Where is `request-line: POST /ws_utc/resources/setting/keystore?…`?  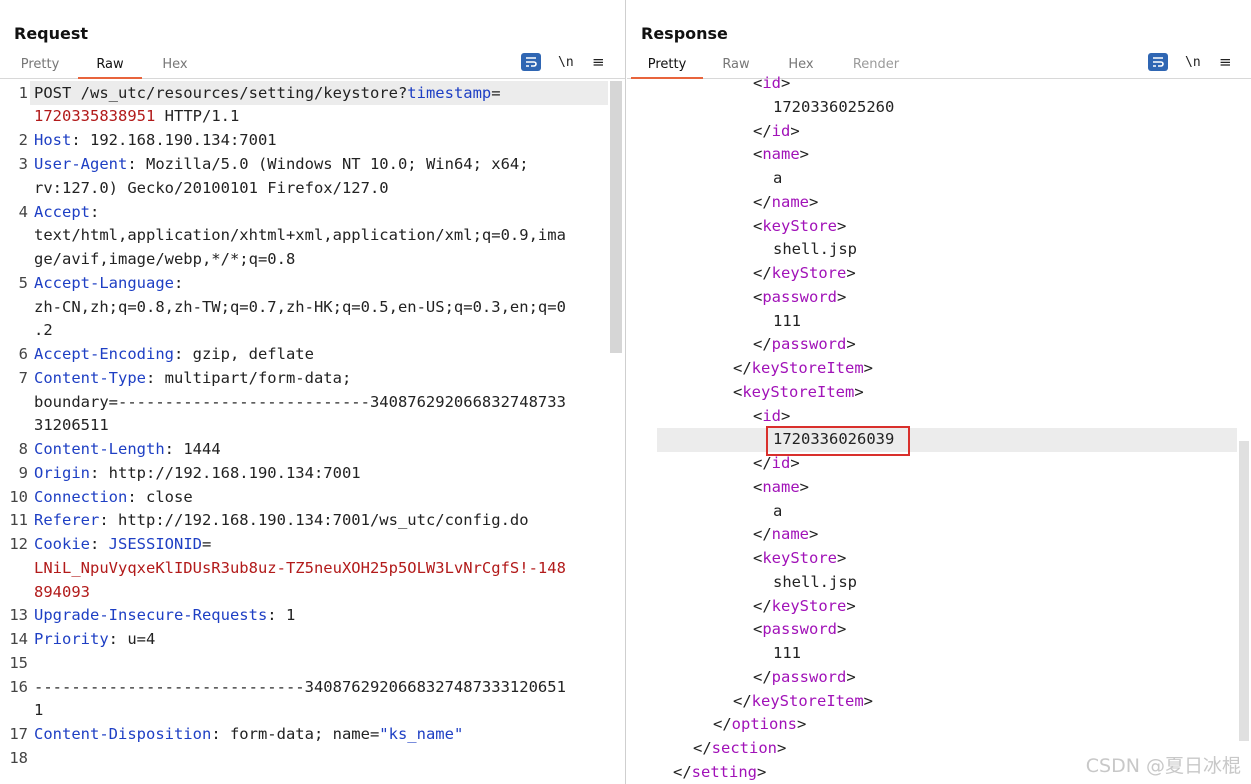 request-line: POST /ws_utc/resources/setting/keystore?… is located at coordinates (267, 93).